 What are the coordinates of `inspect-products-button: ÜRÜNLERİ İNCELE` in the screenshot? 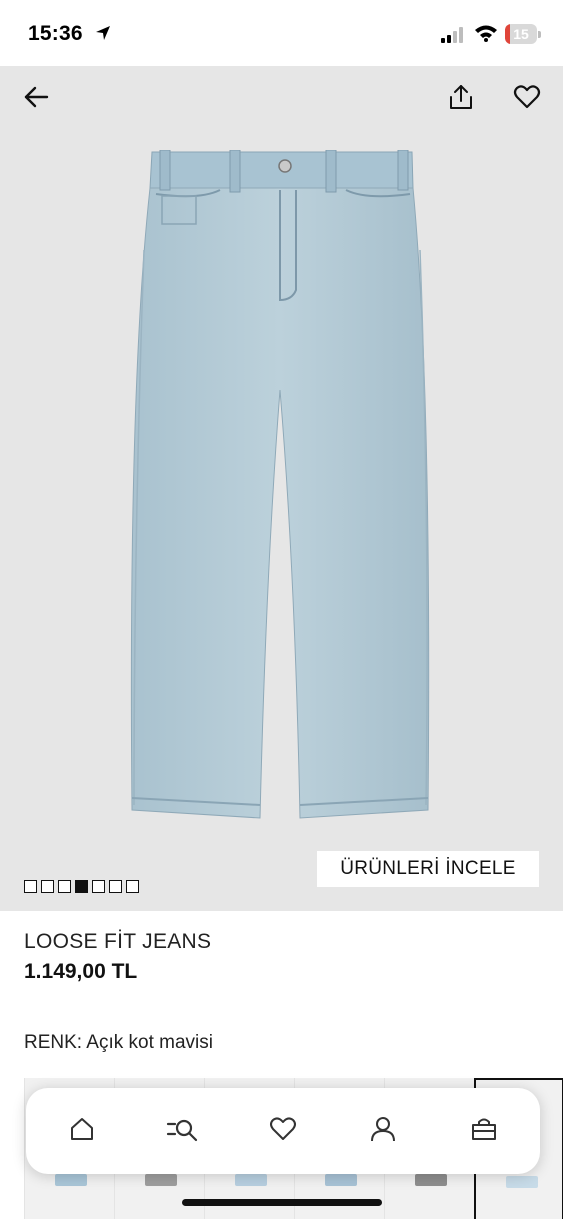 It's located at (428, 869).